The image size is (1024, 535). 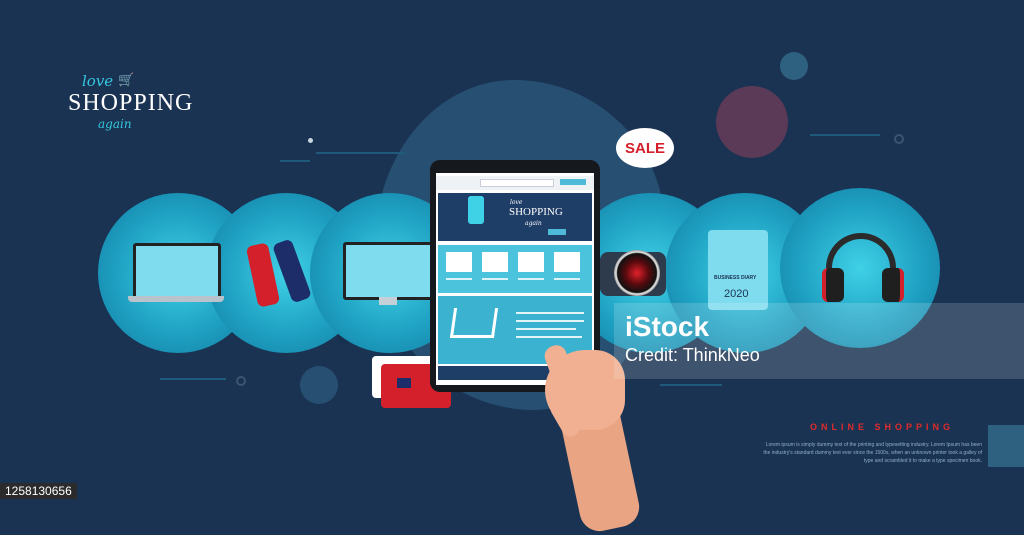 I want to click on camera-lens, so click(x=637, y=273).